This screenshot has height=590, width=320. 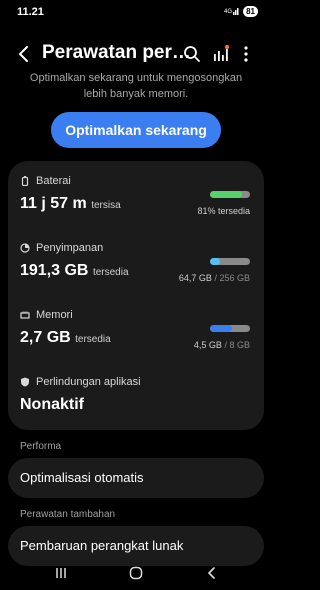 I want to click on storage-usage: 64,7 GB / 256 GB, so click(x=214, y=278).